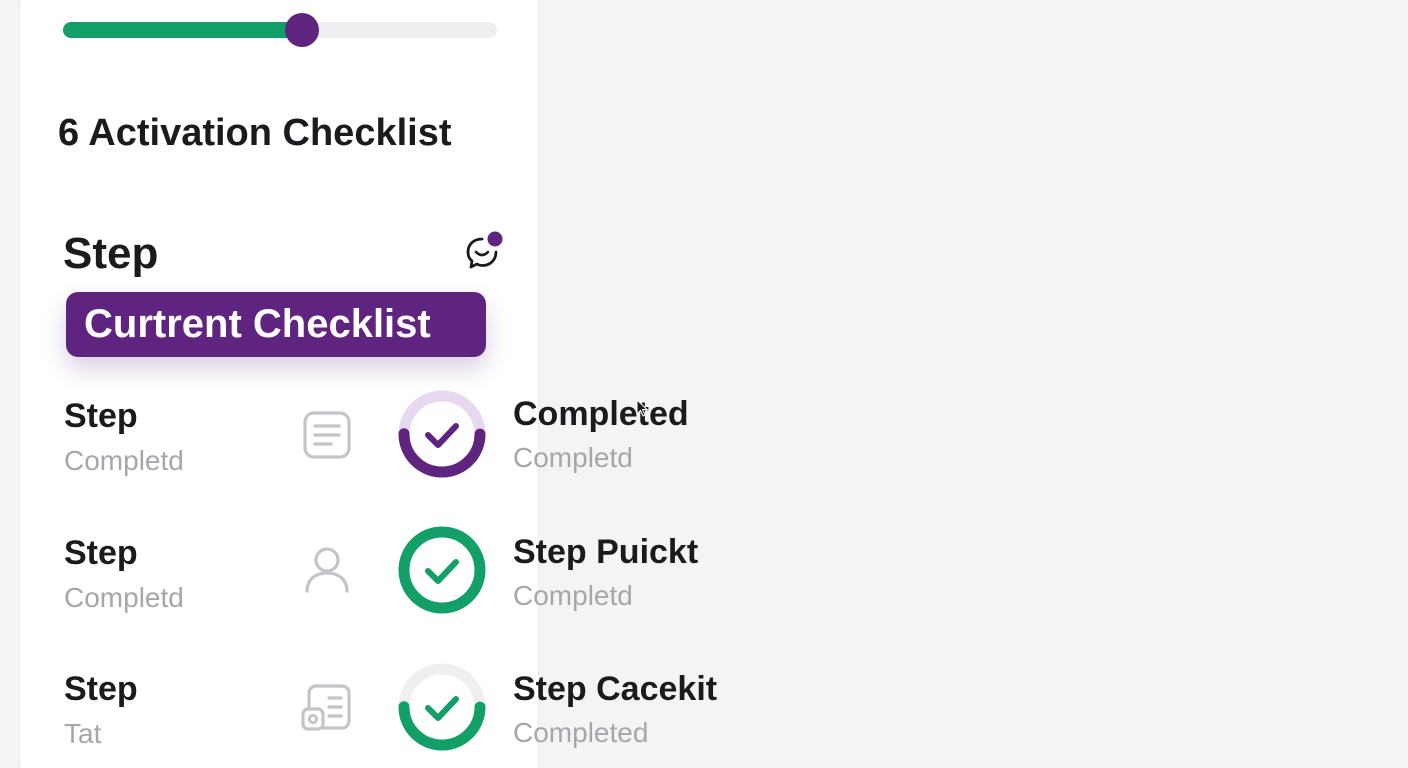 This screenshot has height=768, width=1408. What do you see at coordinates (255, 133) in the screenshot?
I see `page-title: 6 Activation Checklist` at bounding box center [255, 133].